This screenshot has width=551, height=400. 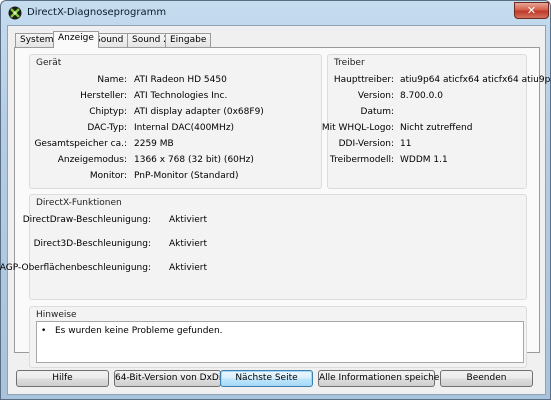 What do you see at coordinates (92, 244) in the screenshot?
I see `direct3d-accel-label: Direct3D-Beschleunigung:` at bounding box center [92, 244].